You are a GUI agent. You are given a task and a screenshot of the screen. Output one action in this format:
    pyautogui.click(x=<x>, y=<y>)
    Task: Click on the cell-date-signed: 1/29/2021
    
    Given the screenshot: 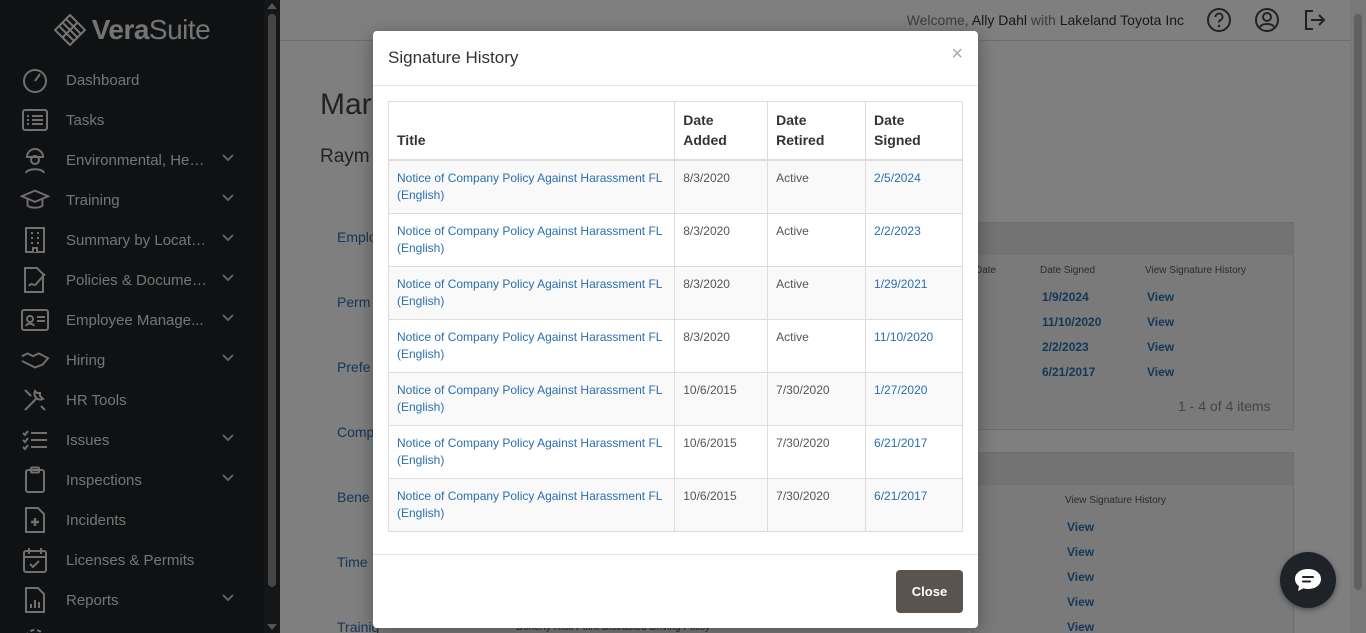 What is the action you would take?
    pyautogui.click(x=914, y=293)
    